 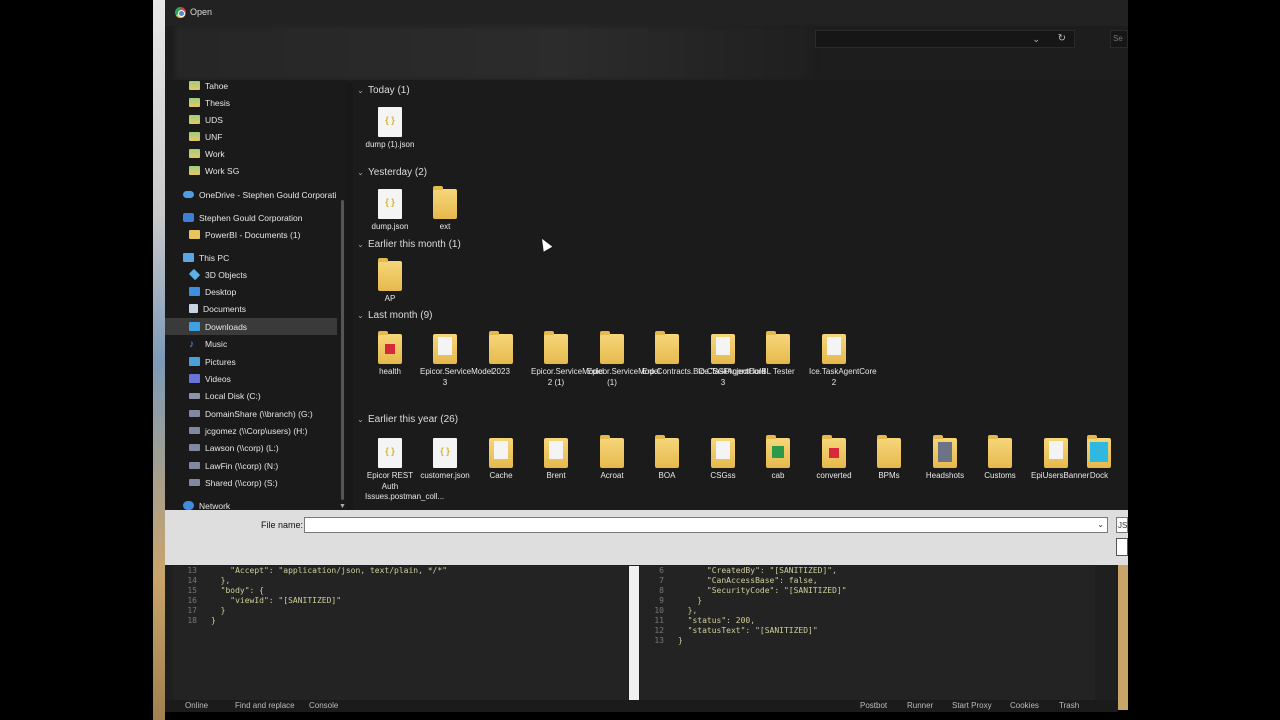 I want to click on folder-item: Erp.Contracts.BO.CSGProjectHold, so click(x=704, y=354).